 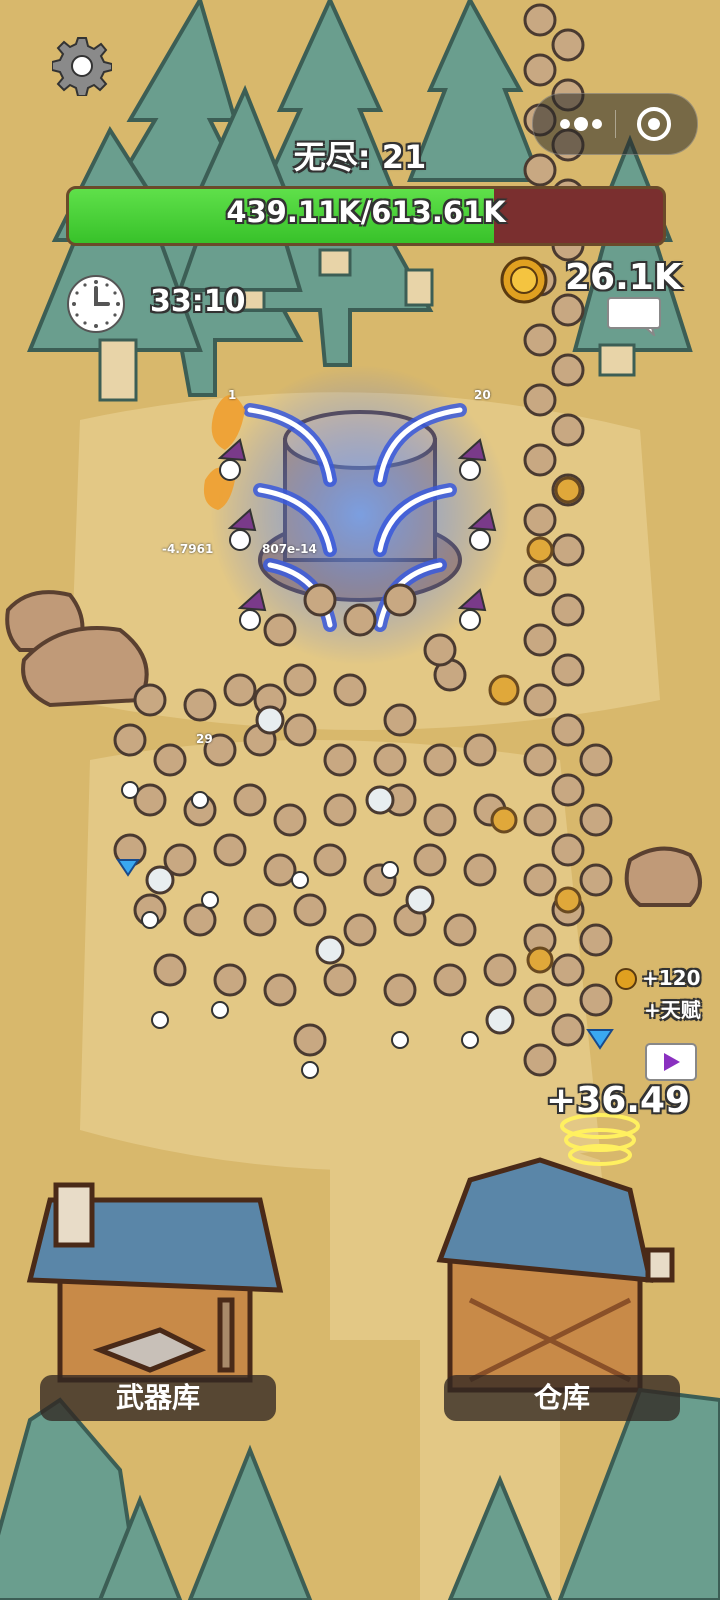 I want to click on bonus-talent-text: +天赋, so click(x=672, y=1010).